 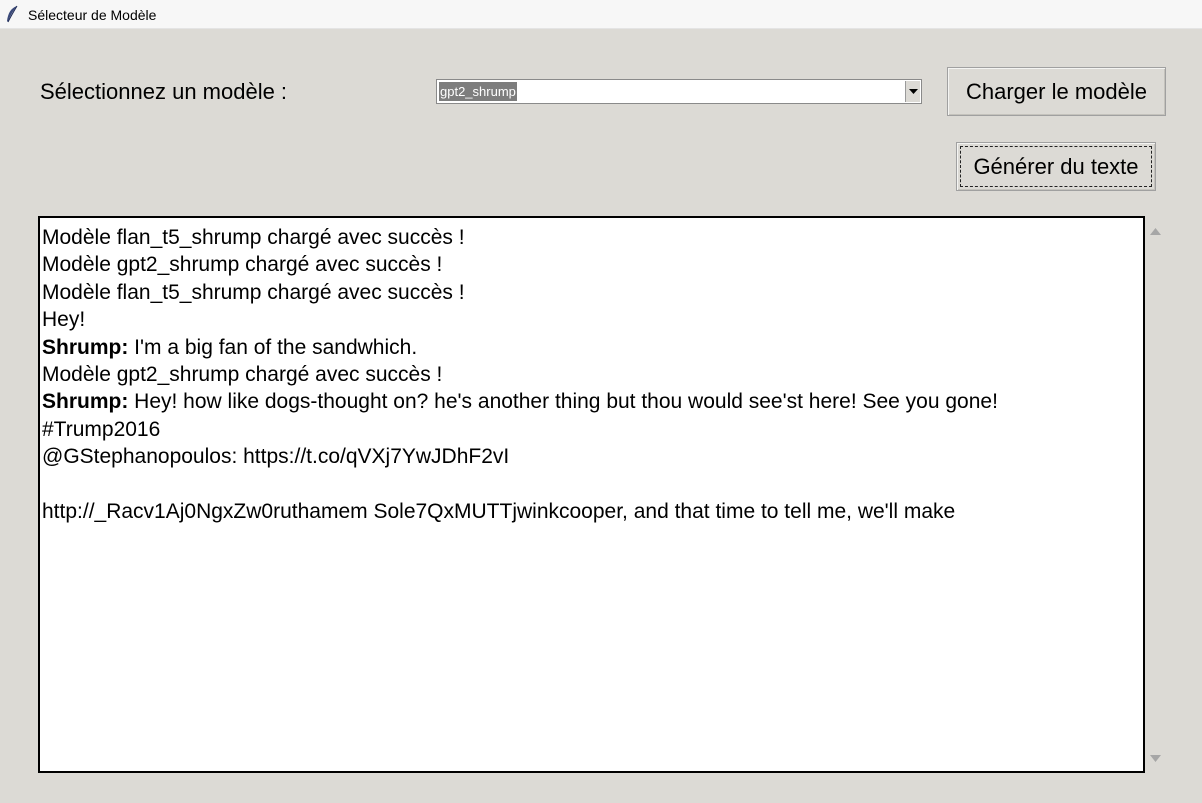 What do you see at coordinates (1156, 494) in the screenshot?
I see `output-scrollbar` at bounding box center [1156, 494].